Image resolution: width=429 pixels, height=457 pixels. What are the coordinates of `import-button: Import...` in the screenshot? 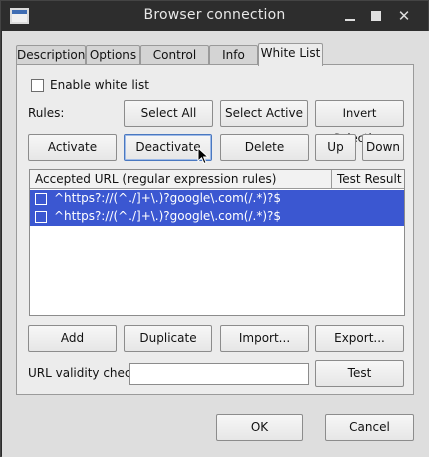 It's located at (264, 338).